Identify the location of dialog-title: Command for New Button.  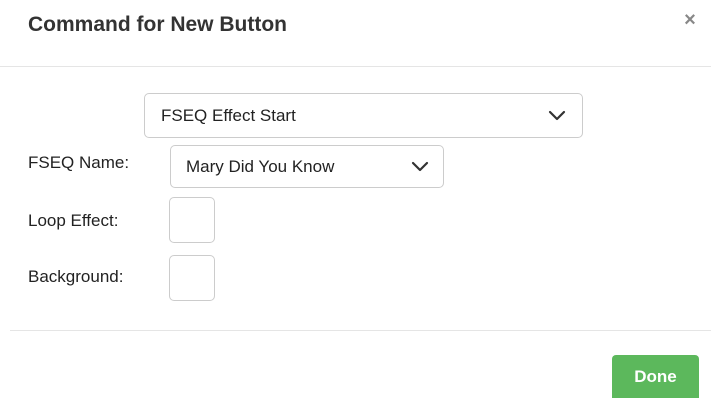
(157, 24).